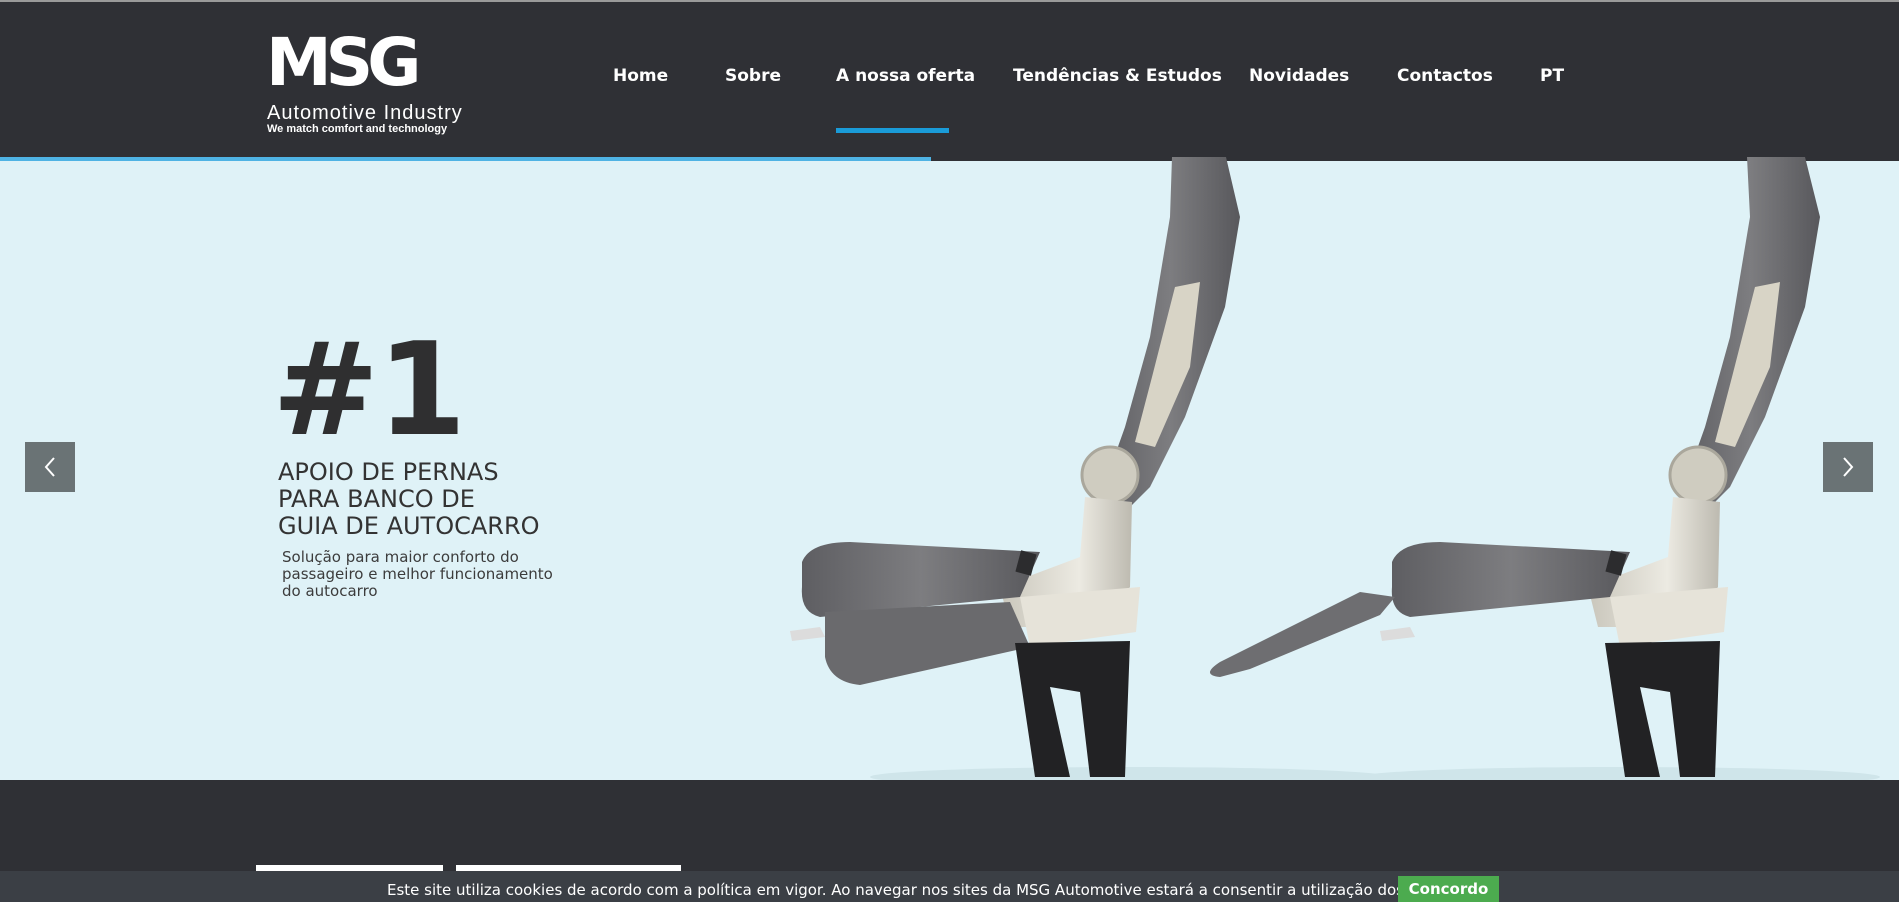 The width and height of the screenshot is (1899, 902). Describe the element at coordinates (417, 574) in the screenshot. I see `slide-subtitle-line: passageiro e melhor funcionamento` at that location.